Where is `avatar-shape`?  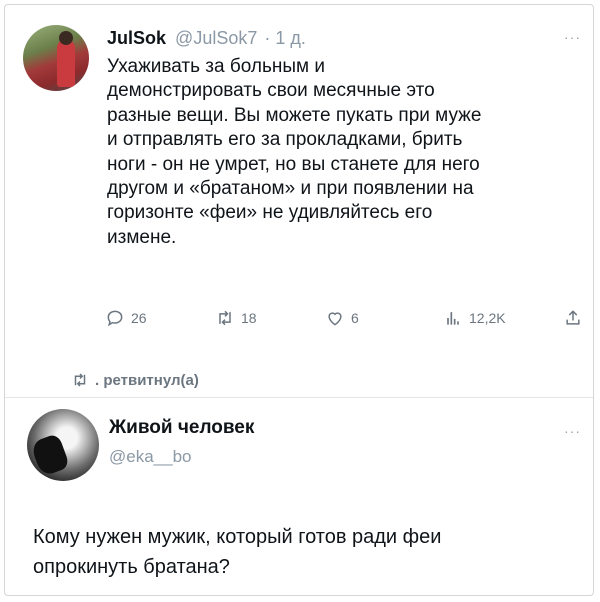 avatar-shape is located at coordinates (50, 455).